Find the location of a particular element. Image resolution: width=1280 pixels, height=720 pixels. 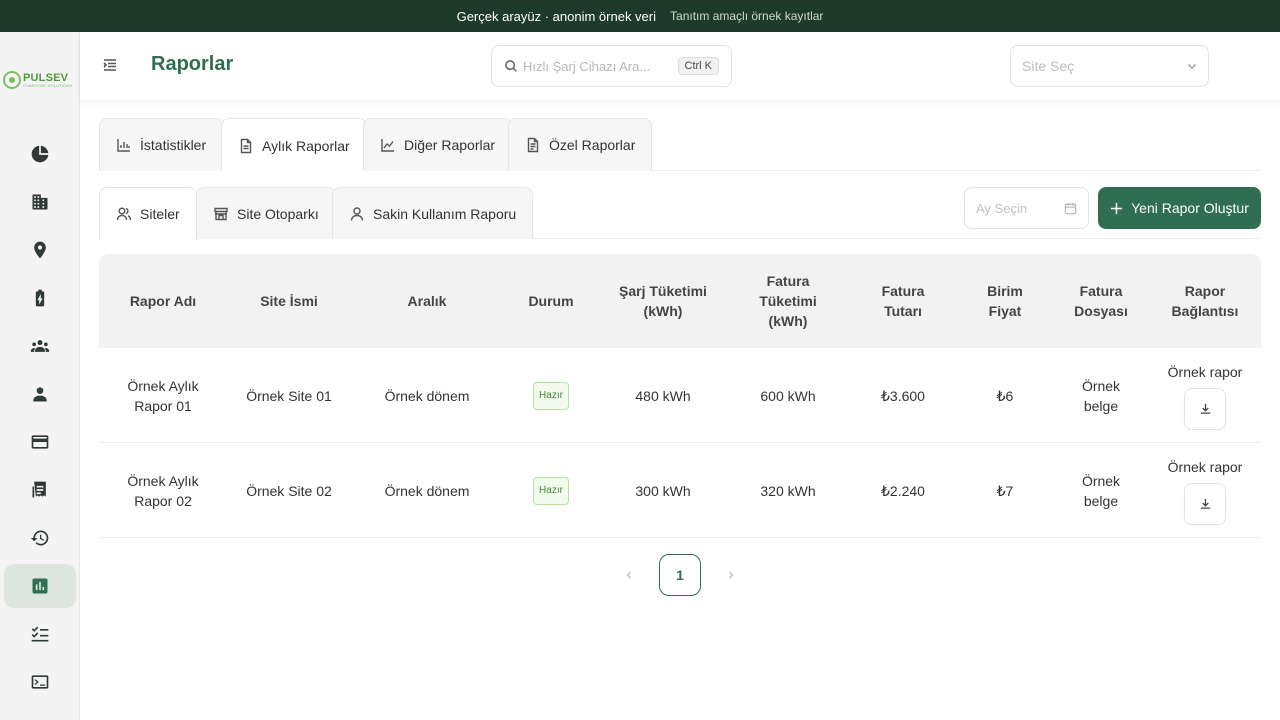

sidebar-item-history is located at coordinates (40, 538).